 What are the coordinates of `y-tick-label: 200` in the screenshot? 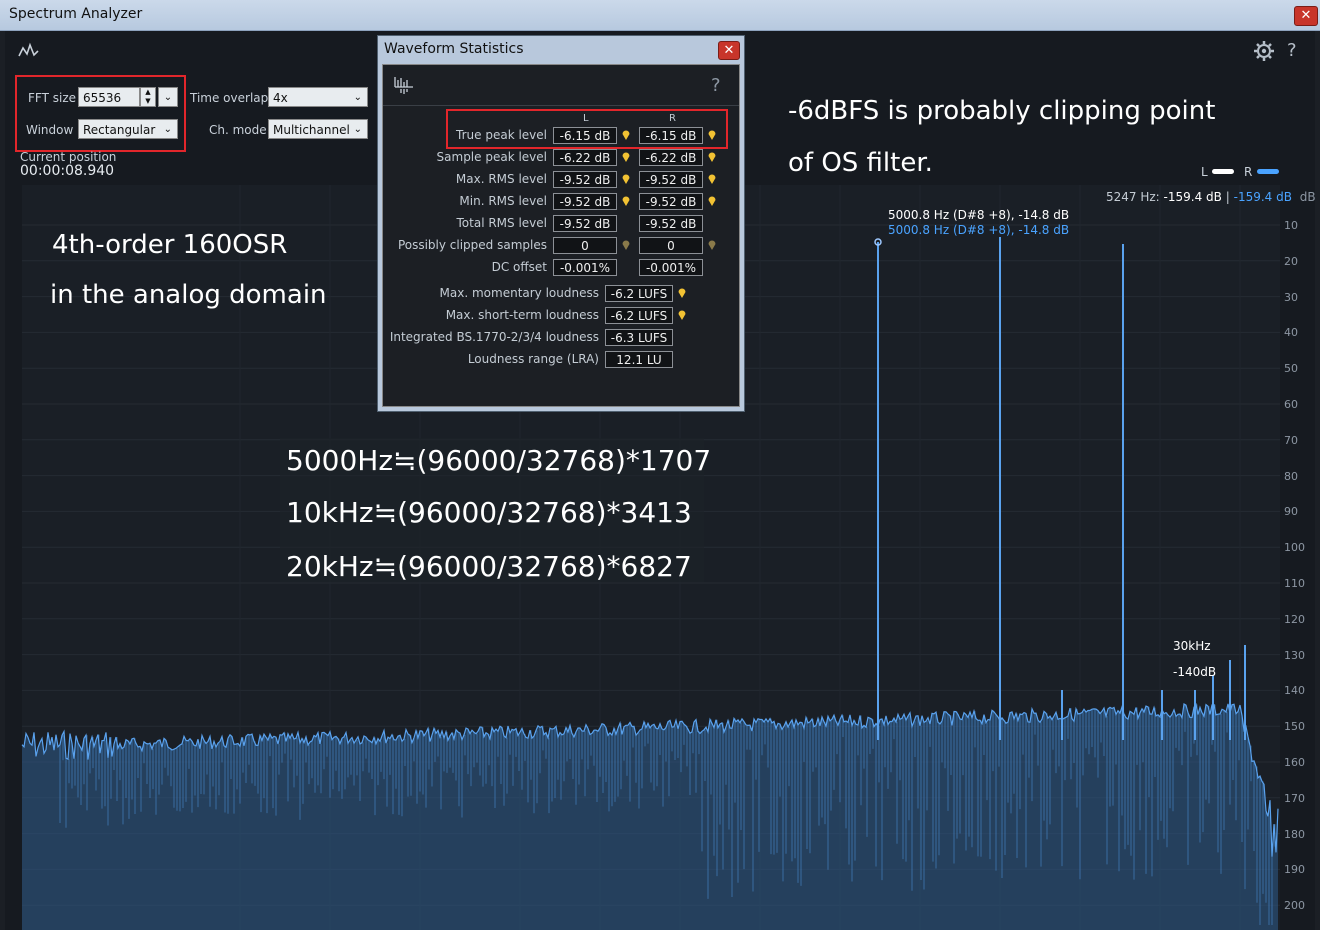 It's located at (1294, 906).